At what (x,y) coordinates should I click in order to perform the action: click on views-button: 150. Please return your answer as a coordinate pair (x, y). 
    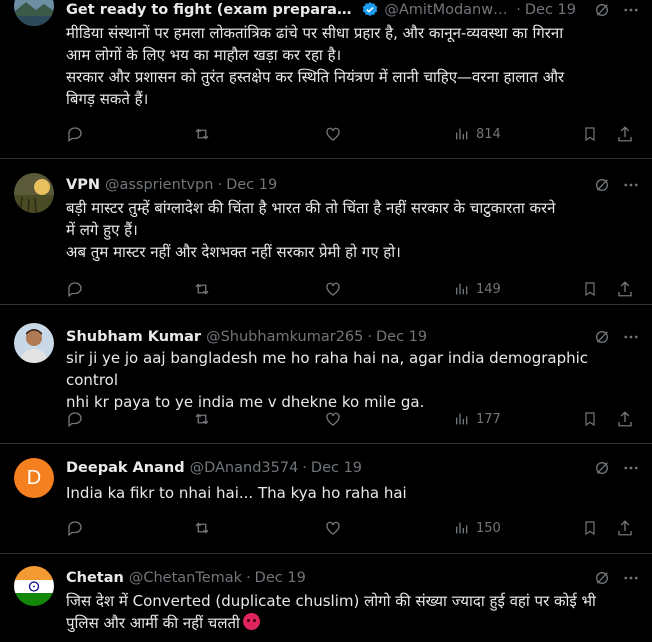
    Looking at the image, I should click on (477, 528).